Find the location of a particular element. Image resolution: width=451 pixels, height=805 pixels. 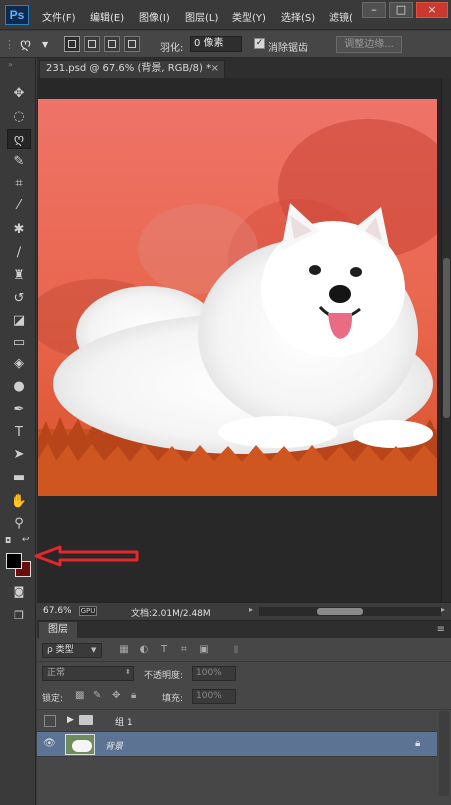

document-tab-bar: 231.psd @ 67.6% (背景, RGB/8) * × is located at coordinates (244, 68).